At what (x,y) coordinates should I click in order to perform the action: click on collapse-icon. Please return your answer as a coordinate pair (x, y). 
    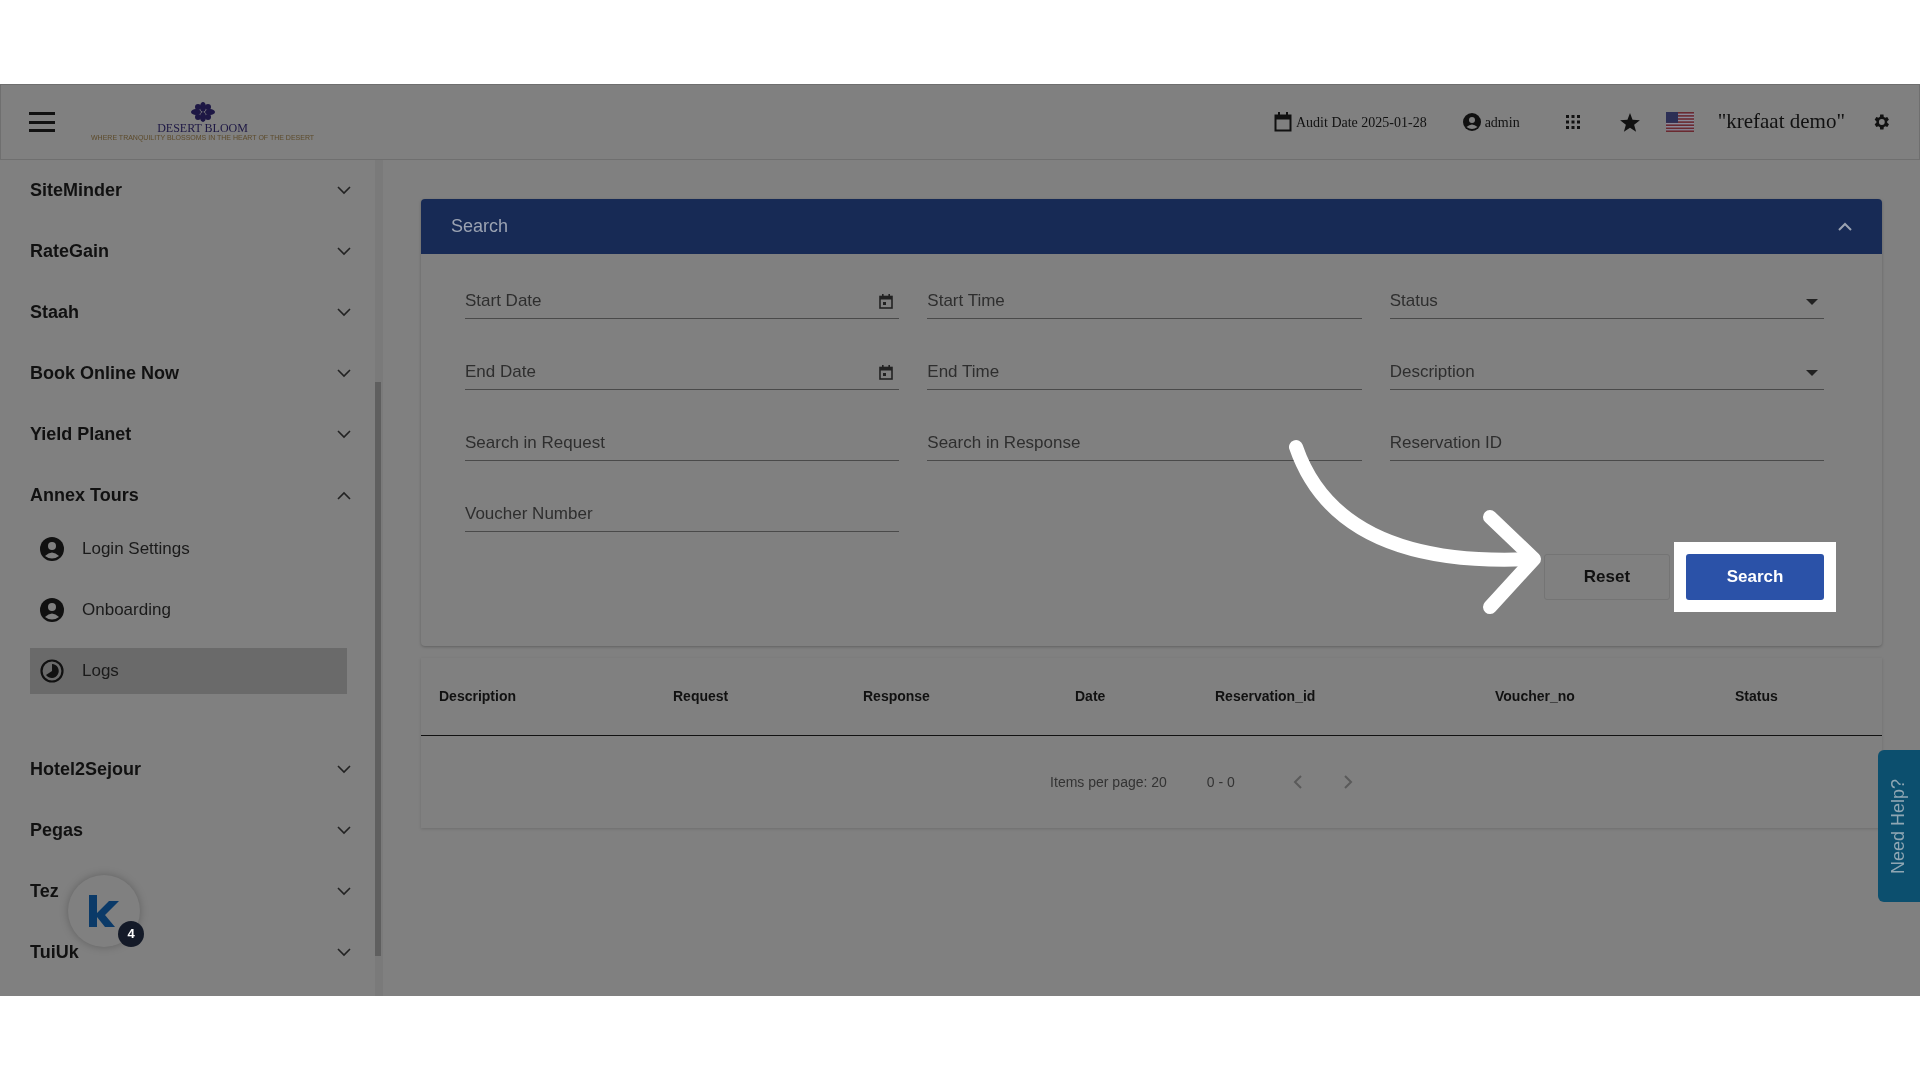
    Looking at the image, I should click on (1845, 226).